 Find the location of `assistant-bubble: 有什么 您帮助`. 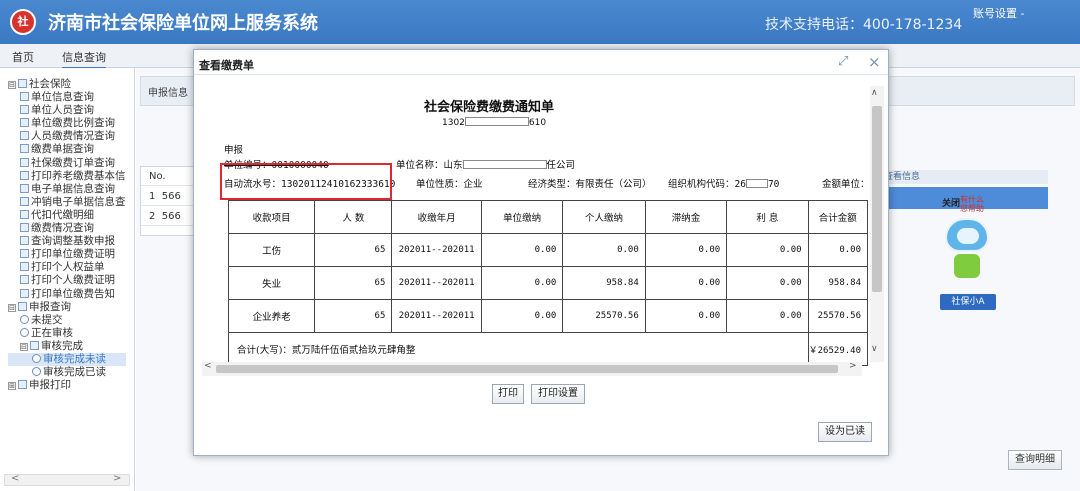

assistant-bubble: 有什么 您帮助 is located at coordinates (972, 204).